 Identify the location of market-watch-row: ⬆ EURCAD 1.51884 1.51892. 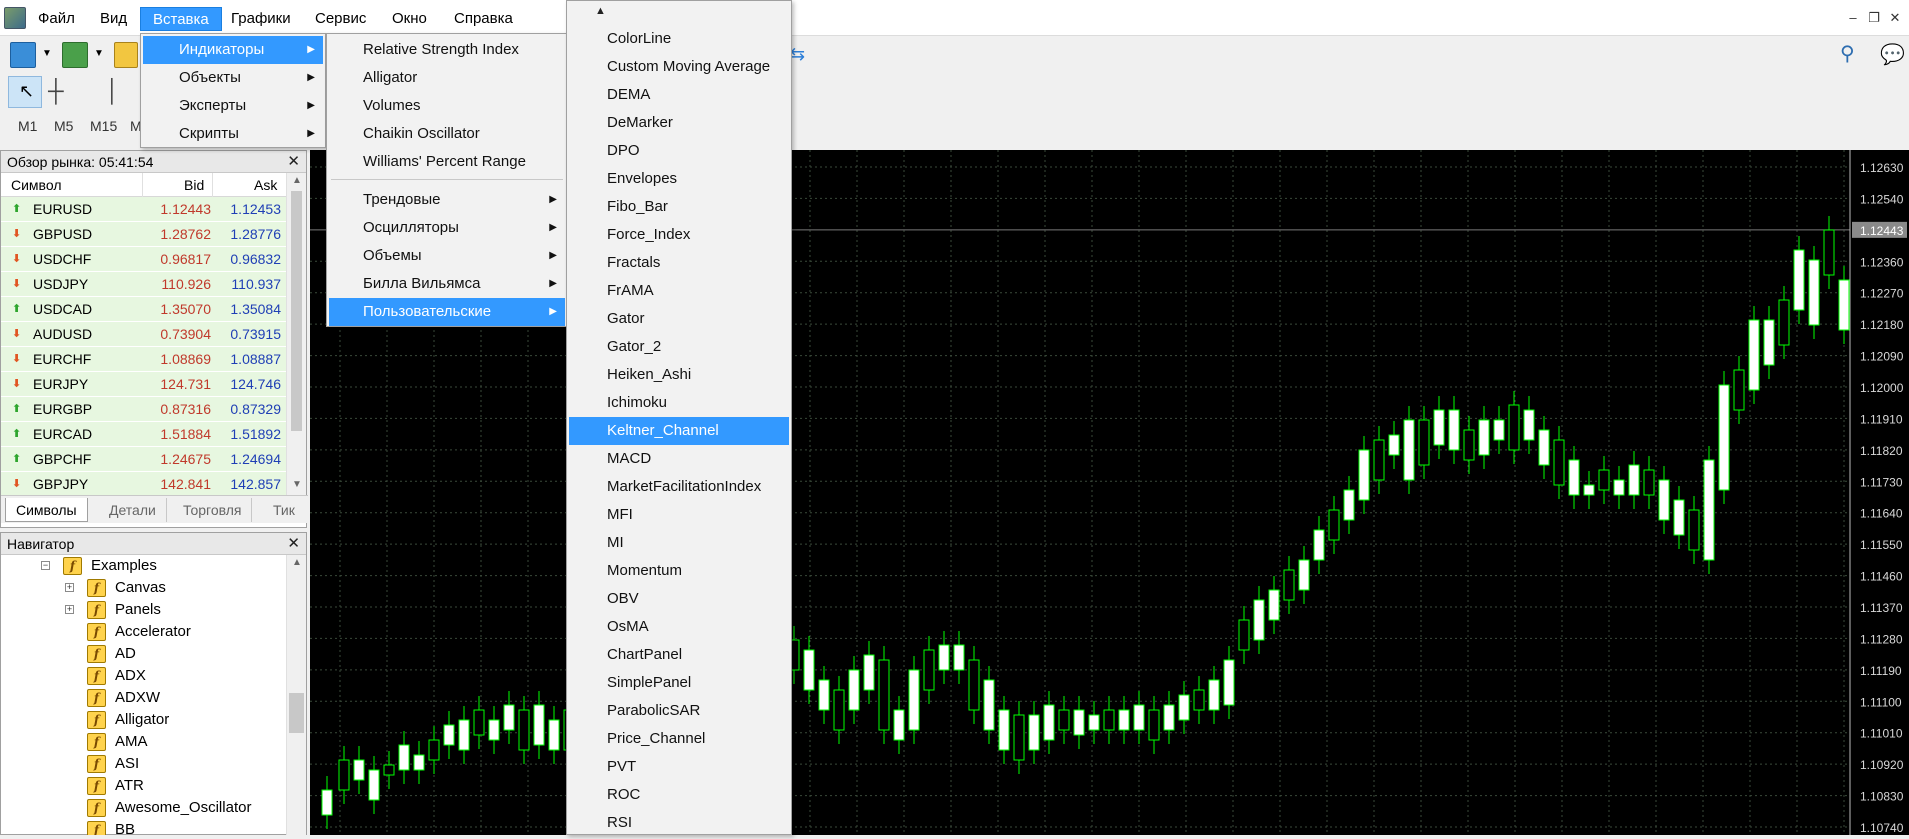
(143, 434).